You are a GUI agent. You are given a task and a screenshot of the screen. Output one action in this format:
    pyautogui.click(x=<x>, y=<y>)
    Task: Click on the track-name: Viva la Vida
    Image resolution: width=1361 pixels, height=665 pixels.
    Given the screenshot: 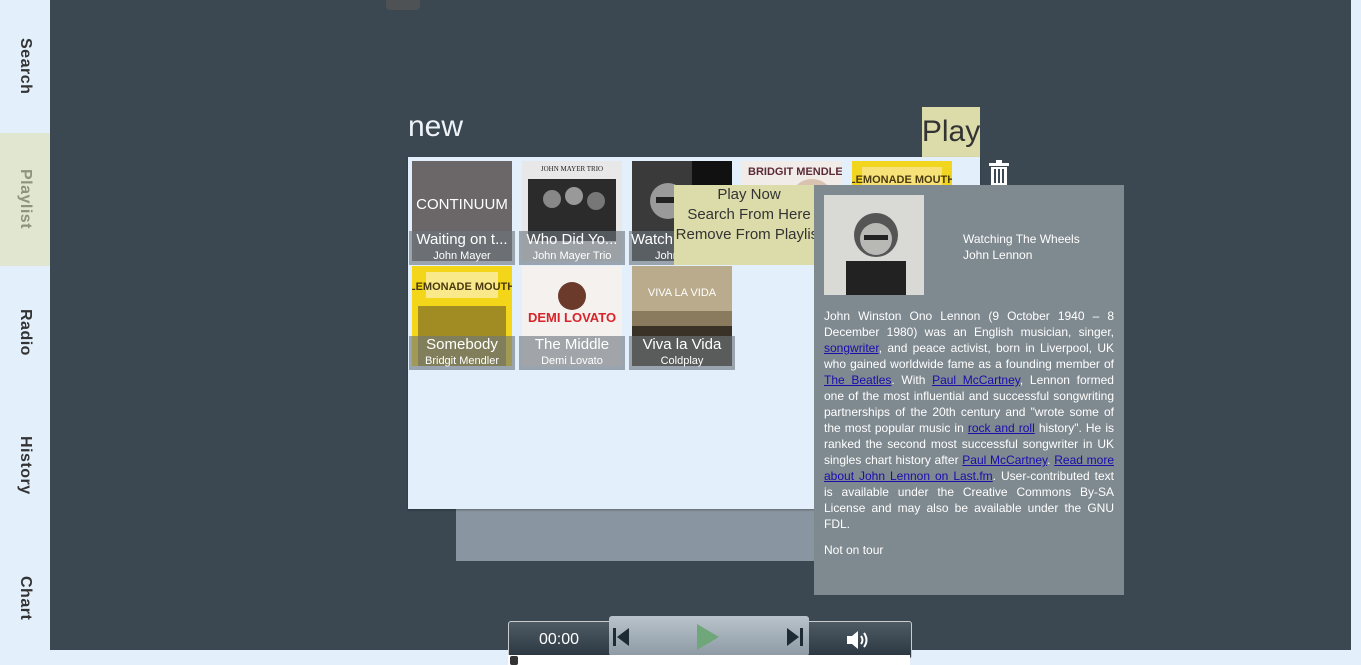 What is the action you would take?
    pyautogui.click(x=682, y=344)
    